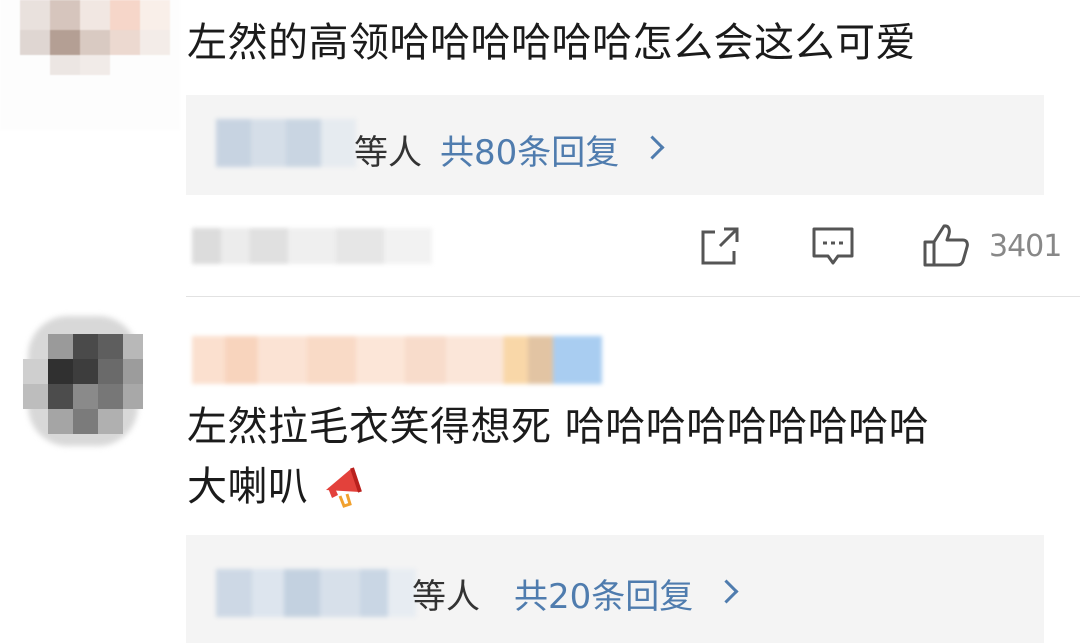 The image size is (1080, 643). Describe the element at coordinates (558, 427) in the screenshot. I see `comment-text: 左然拉毛衣笑得想死 哈哈哈哈哈哈哈哈哈` at that location.